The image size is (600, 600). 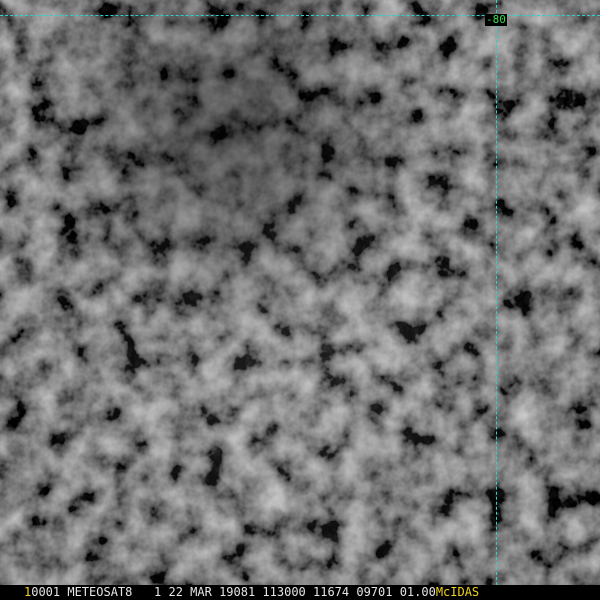 What do you see at coordinates (457, 592) in the screenshot?
I see `mcidas-brand-label: McIDAS` at bounding box center [457, 592].